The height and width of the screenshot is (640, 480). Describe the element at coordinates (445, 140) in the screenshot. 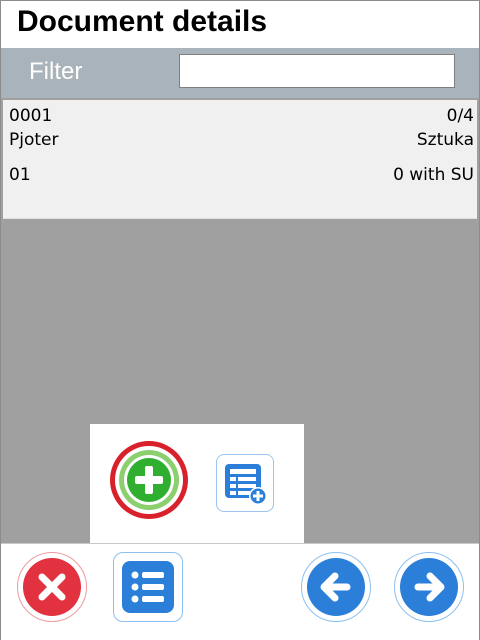

I see `item-unit: Sztuka` at that location.